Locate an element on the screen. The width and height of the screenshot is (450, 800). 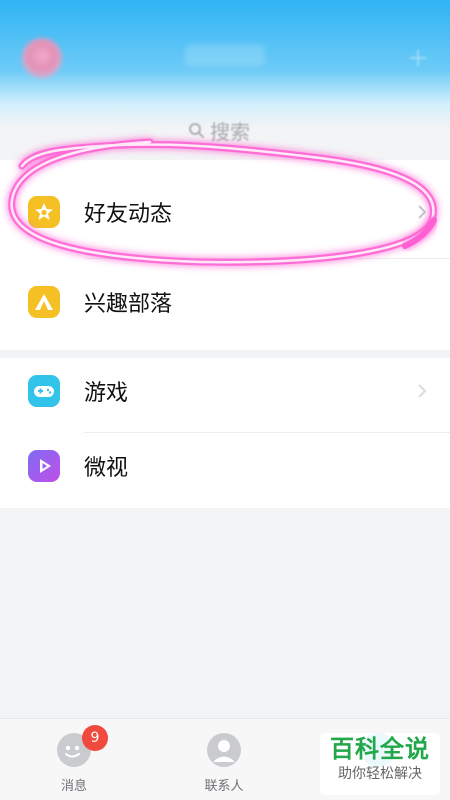
menu-item-label: 兴趣部落 is located at coordinates (128, 304).